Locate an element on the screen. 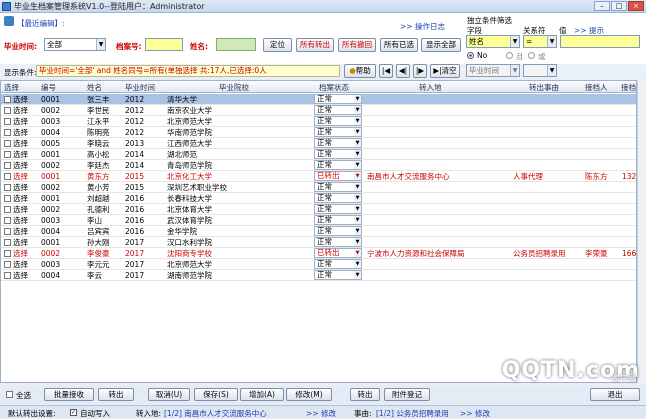 Image resolution: width=646 pixels, height=419 pixels. table-row: 选择 0004 吕宾宾 2016 金华学院 正常 ▼ is located at coordinates (318, 231).